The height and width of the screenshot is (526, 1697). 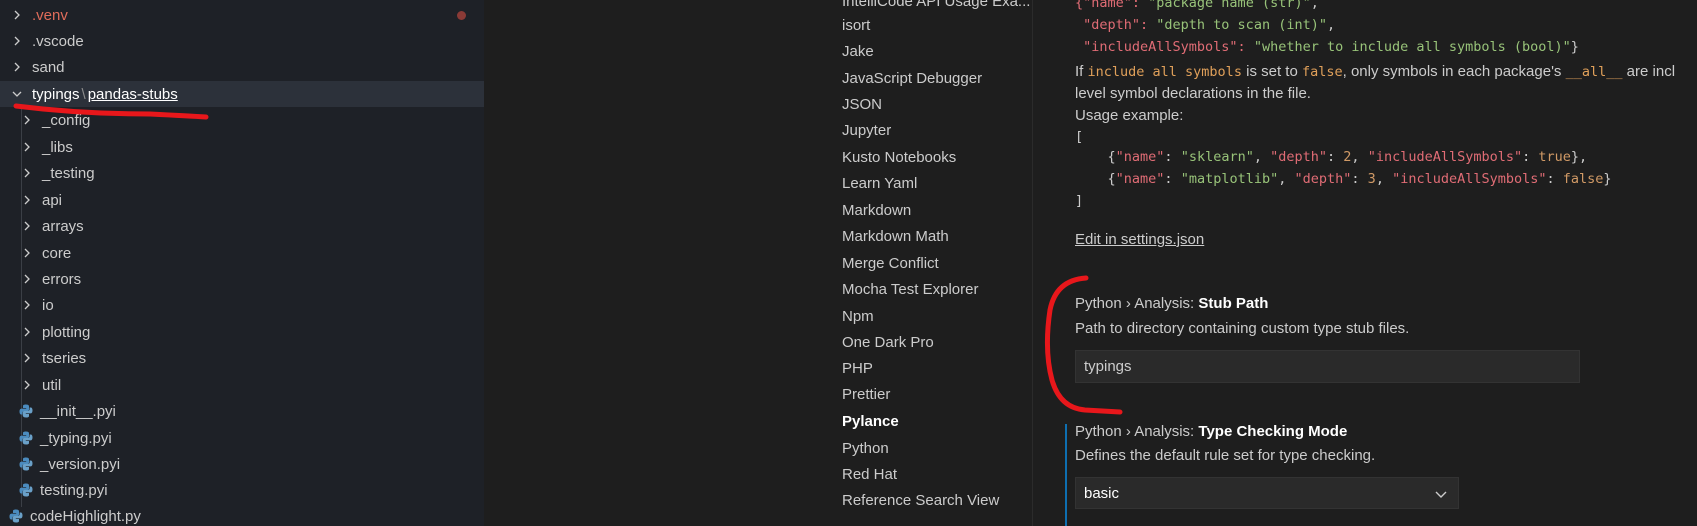 What do you see at coordinates (74, 490) in the screenshot?
I see `tree-item-label: testing.pyi` at bounding box center [74, 490].